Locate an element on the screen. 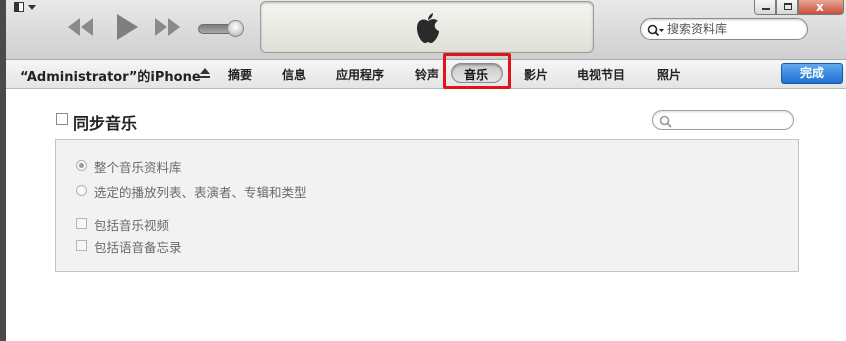  library-search-field is located at coordinates (724, 29).